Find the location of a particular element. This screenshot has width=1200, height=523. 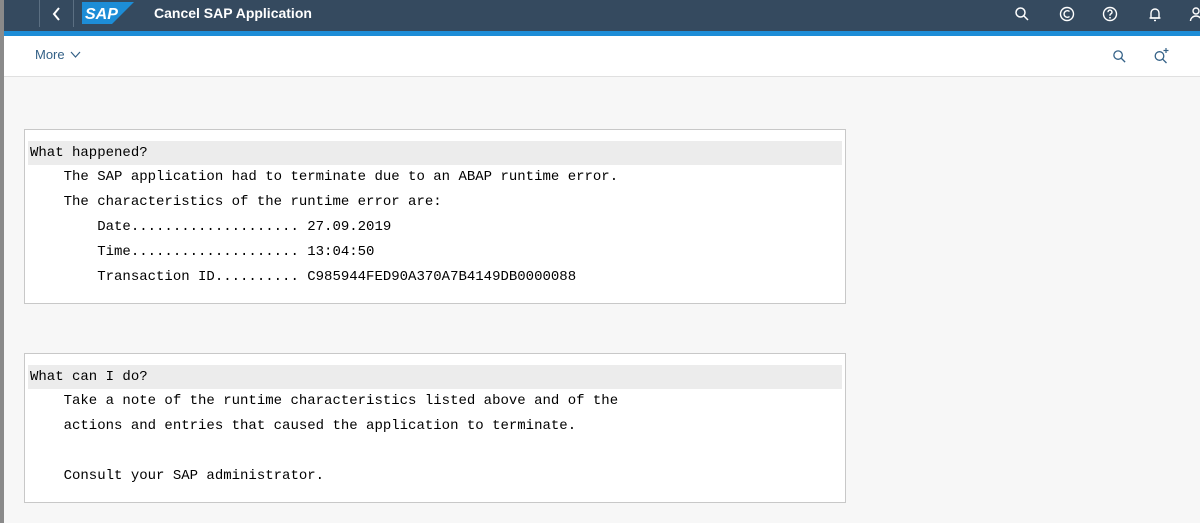

text-line is located at coordinates (435, 451).